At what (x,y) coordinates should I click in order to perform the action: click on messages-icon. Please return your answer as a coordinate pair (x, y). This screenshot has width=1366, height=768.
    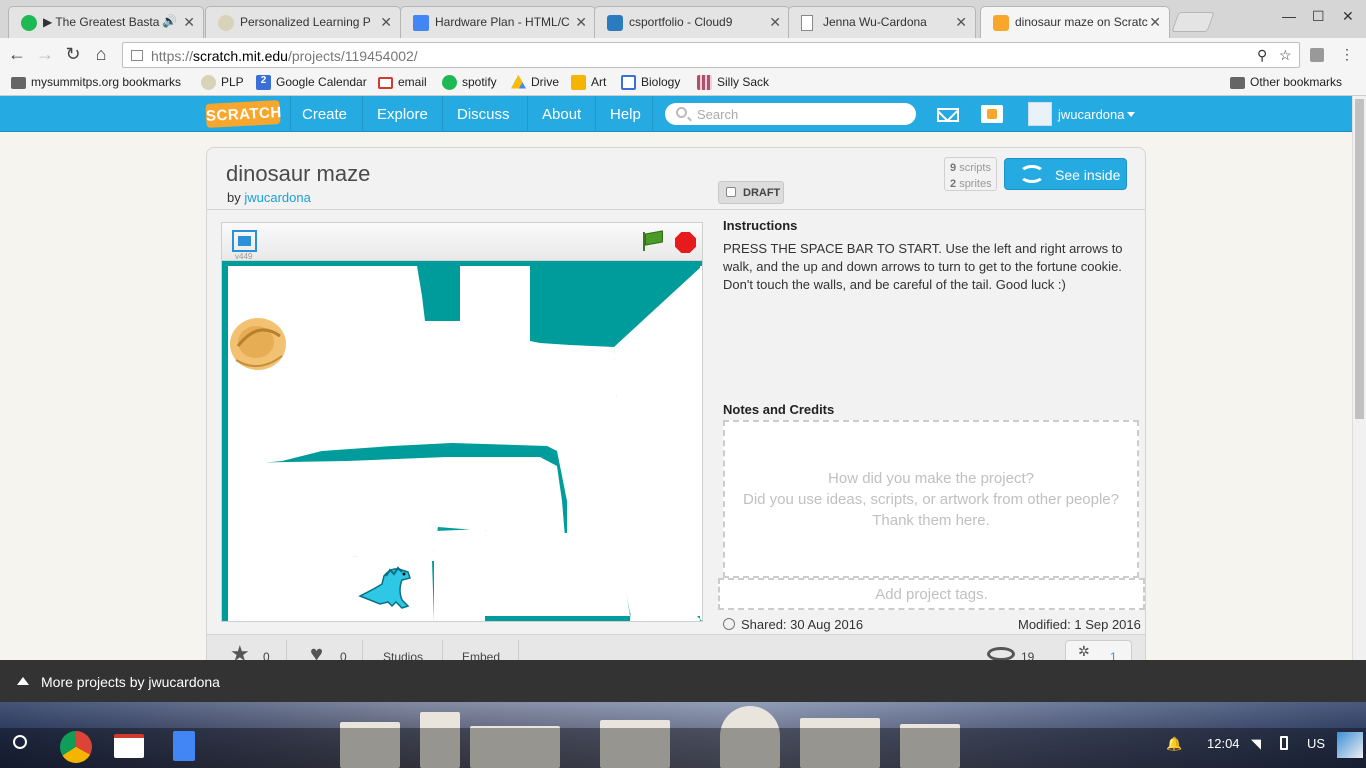
    Looking at the image, I should click on (948, 115).